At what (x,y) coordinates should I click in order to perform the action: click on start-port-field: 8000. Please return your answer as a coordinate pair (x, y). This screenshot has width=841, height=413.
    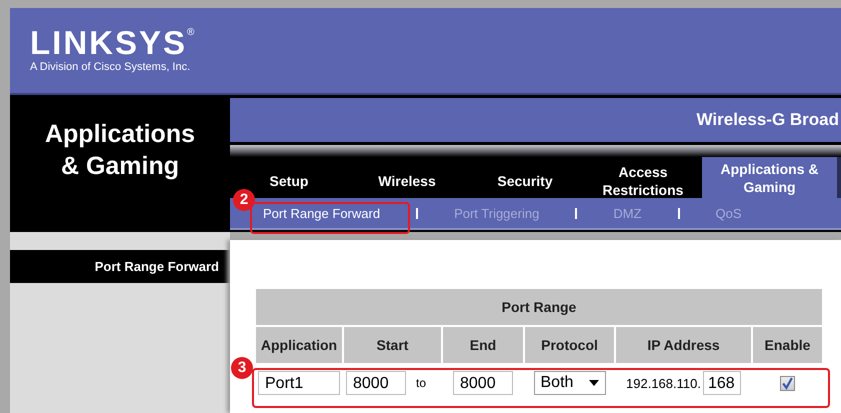
    Looking at the image, I should click on (376, 383).